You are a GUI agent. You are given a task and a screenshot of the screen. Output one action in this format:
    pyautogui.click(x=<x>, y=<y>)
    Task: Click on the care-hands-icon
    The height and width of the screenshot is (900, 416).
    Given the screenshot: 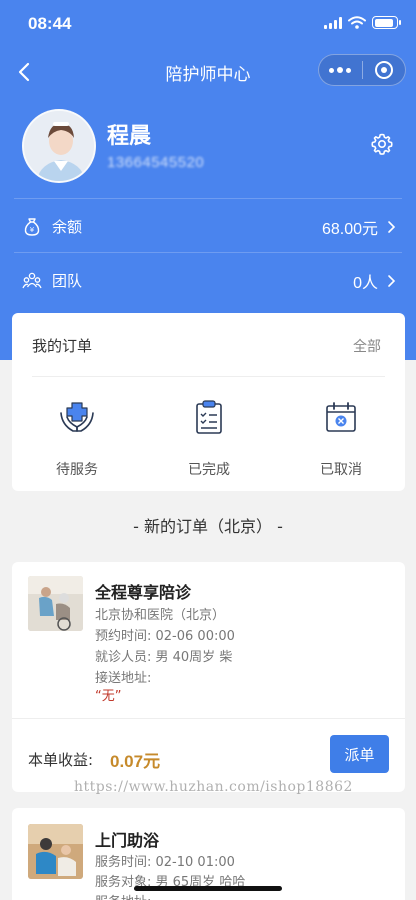 What is the action you would take?
    pyautogui.click(x=77, y=417)
    